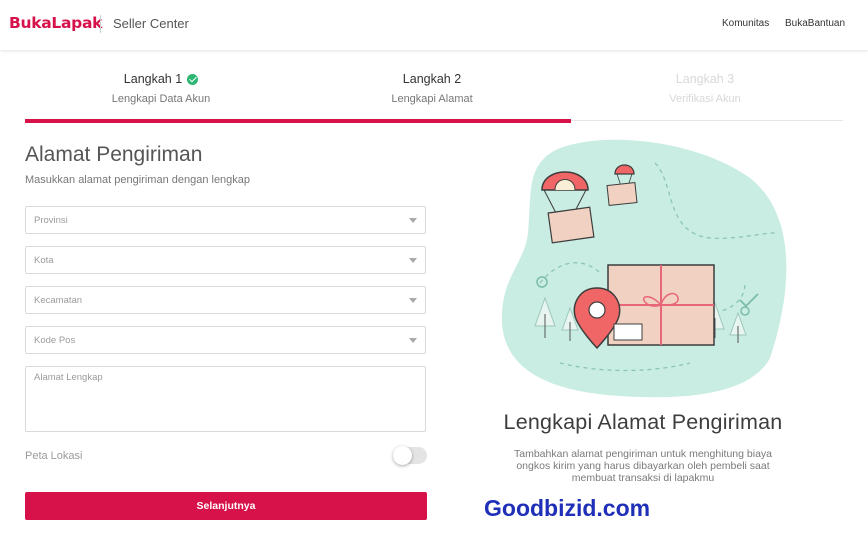 The width and height of the screenshot is (868, 539). What do you see at coordinates (153, 79) in the screenshot?
I see `step-1-title: Langkah 1` at bounding box center [153, 79].